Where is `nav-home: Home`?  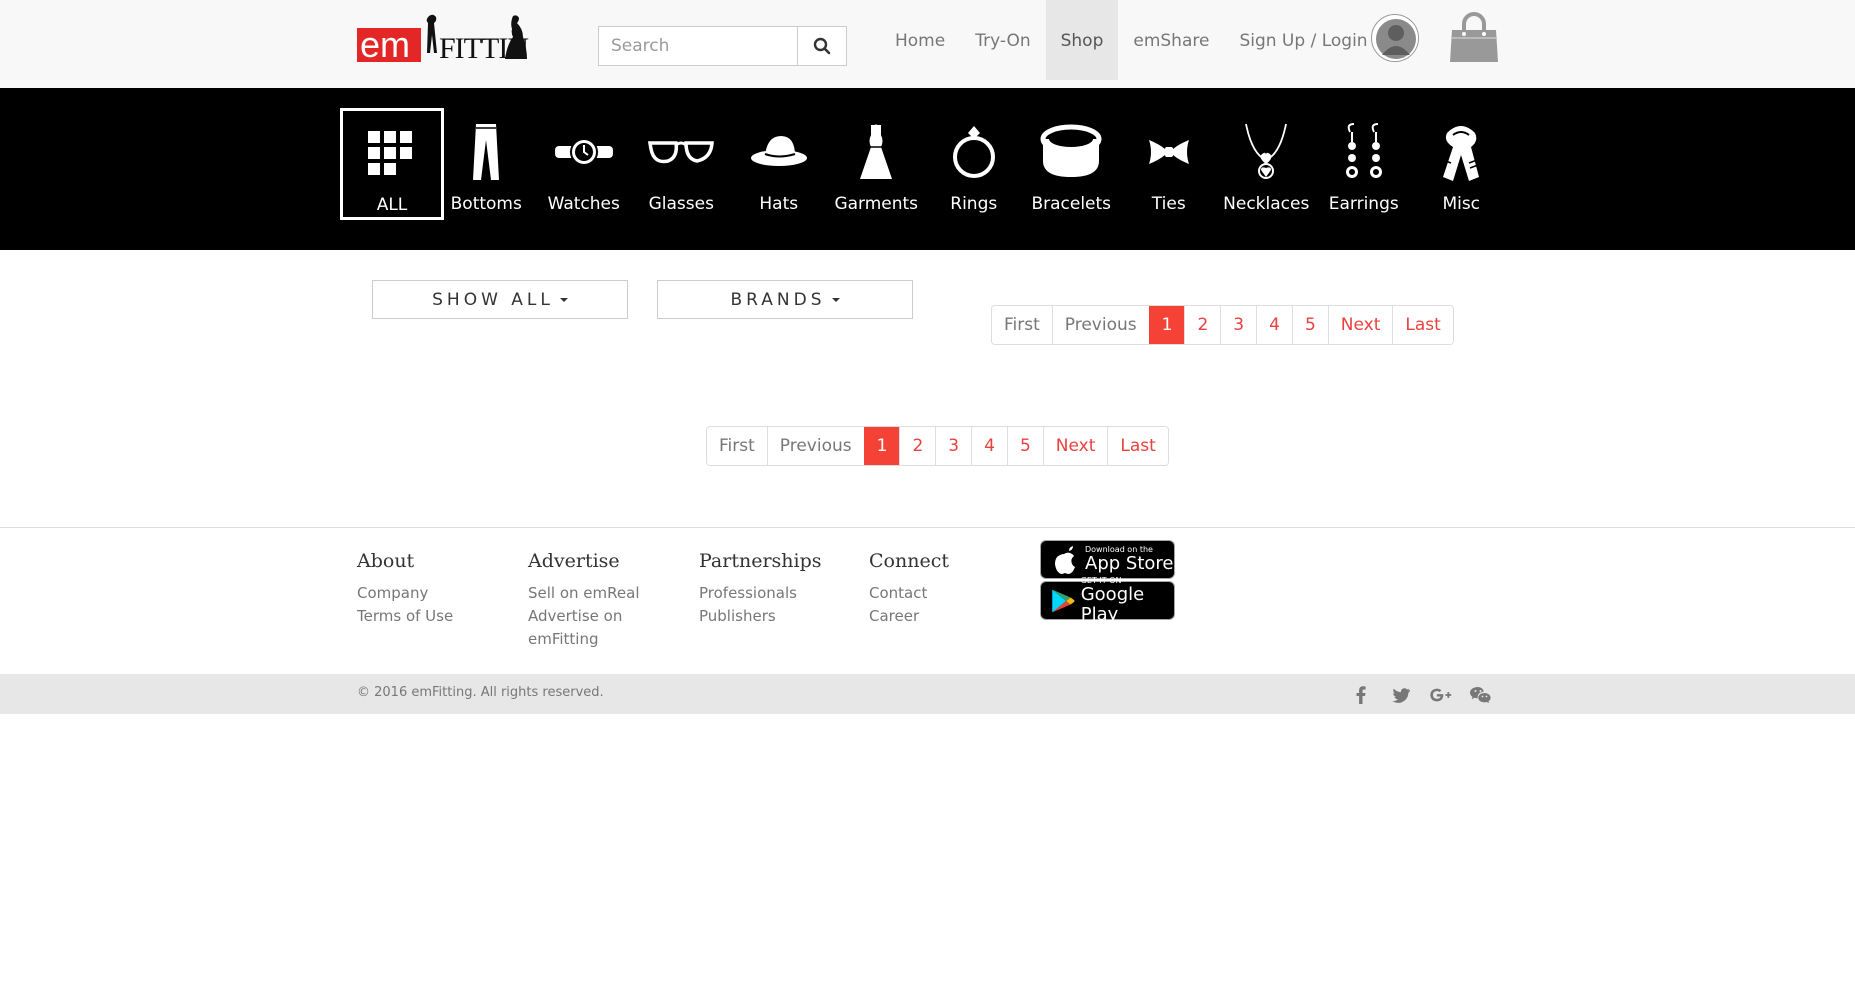 nav-home: Home is located at coordinates (920, 40).